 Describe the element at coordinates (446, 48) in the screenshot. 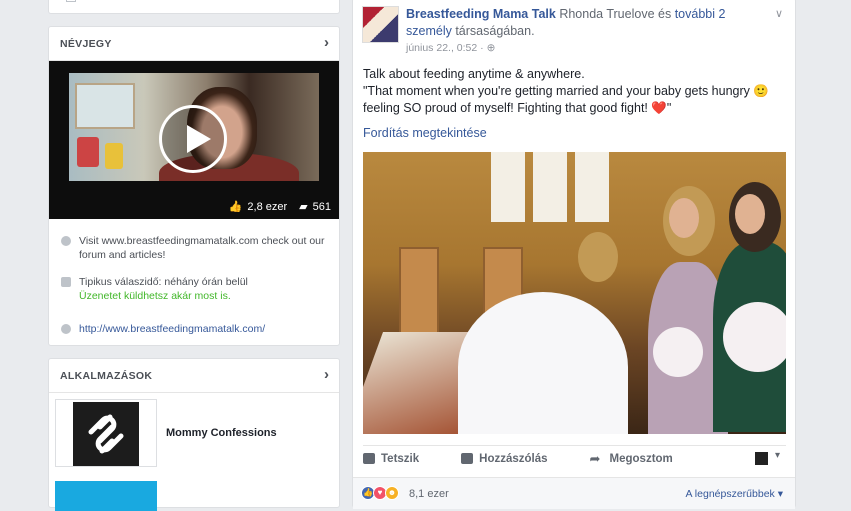

I see `post-timestamp: június 22., 0:52 ·` at that location.